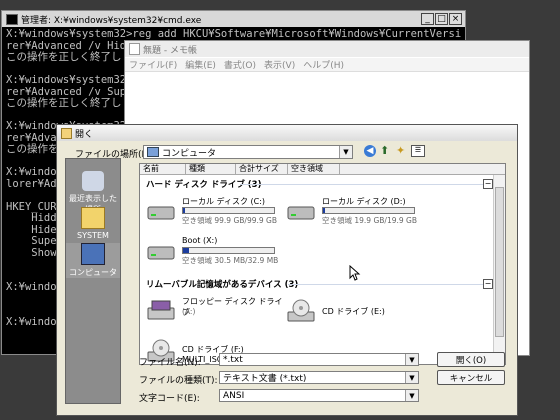 The height and width of the screenshot is (420, 560). What do you see at coordinates (319, 377) in the screenshot?
I see `filetype-select: テキスト文書 (*.txt) ▼` at bounding box center [319, 377].